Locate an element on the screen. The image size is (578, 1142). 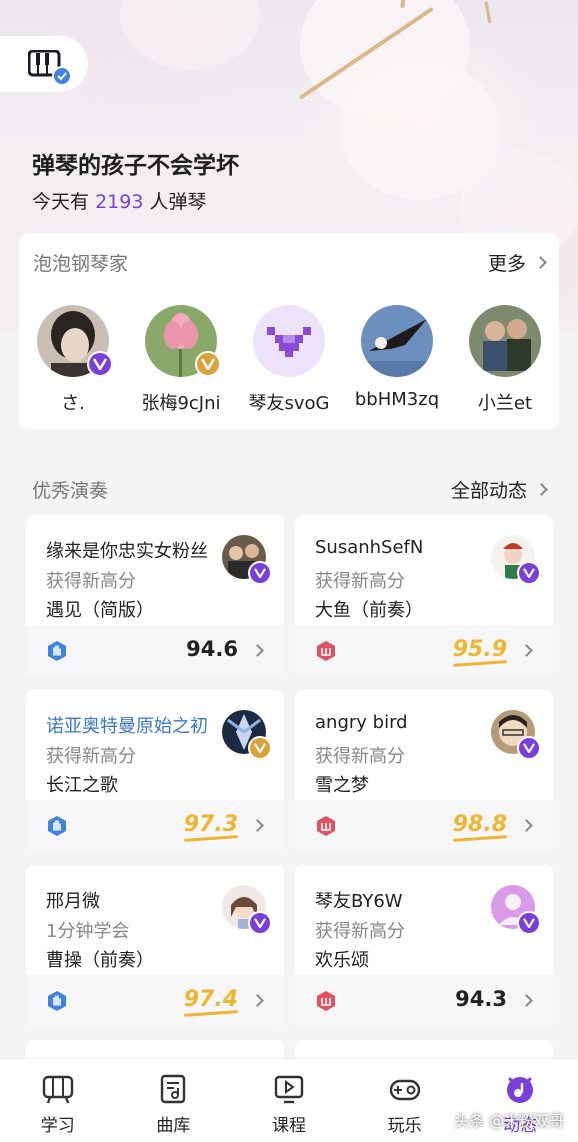
card-footer: 94.6 is located at coordinates (155, 651).